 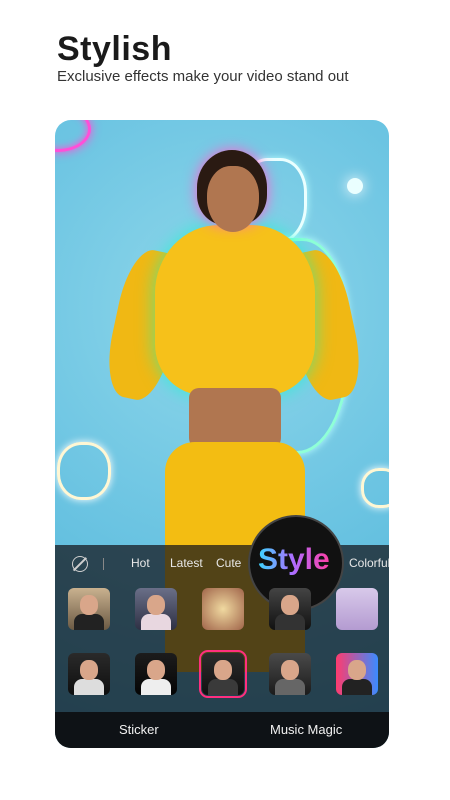 I want to click on bottom-toolbar: Sticker Music Magic, so click(x=222, y=730).